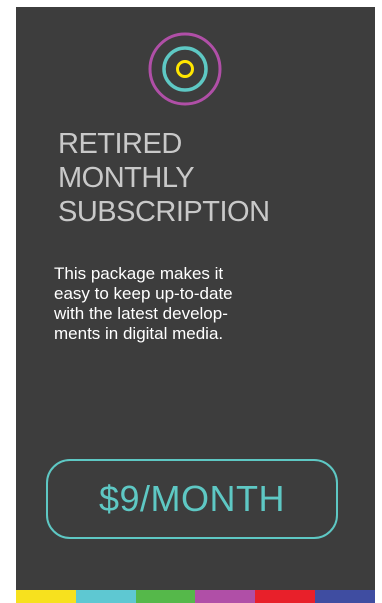 The height and width of the screenshot is (603, 382). What do you see at coordinates (208, 178) in the screenshot?
I see `plan-title: RETIRED MONTHLY SUBSCRIPTION` at bounding box center [208, 178].